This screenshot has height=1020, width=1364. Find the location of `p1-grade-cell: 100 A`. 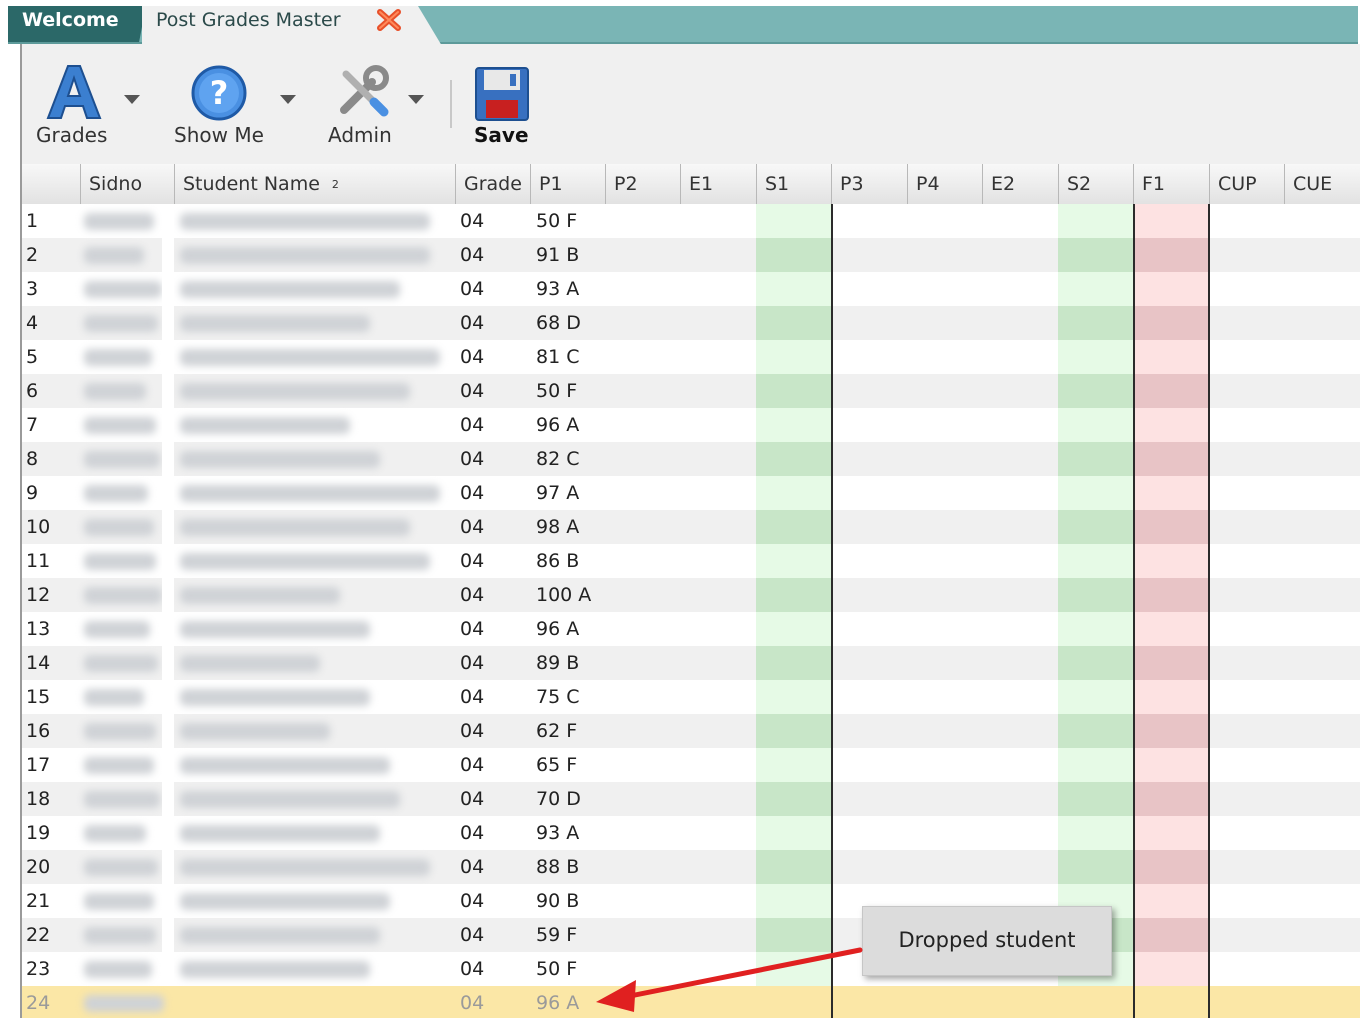

p1-grade-cell: 100 A is located at coordinates (581, 595).